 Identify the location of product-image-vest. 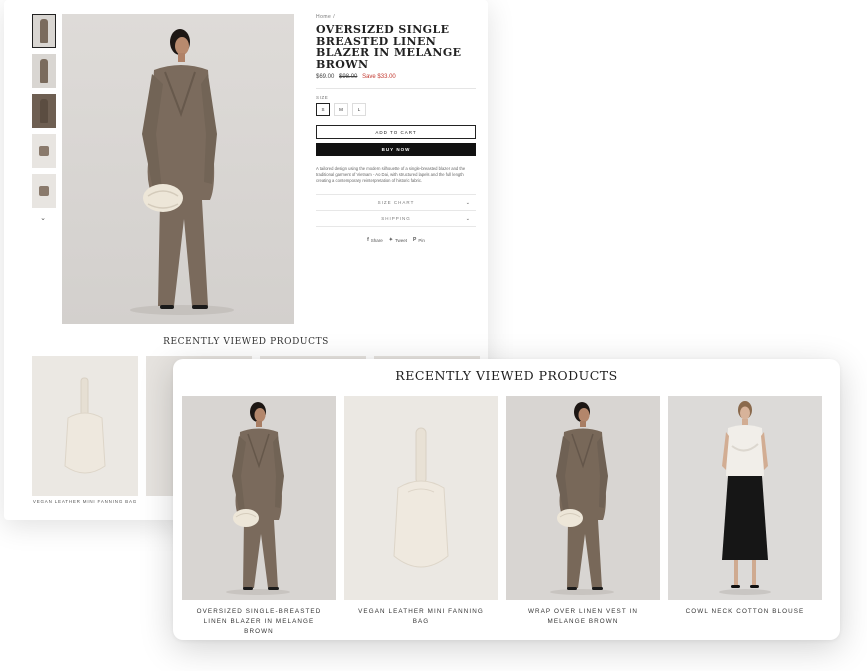
(583, 498).